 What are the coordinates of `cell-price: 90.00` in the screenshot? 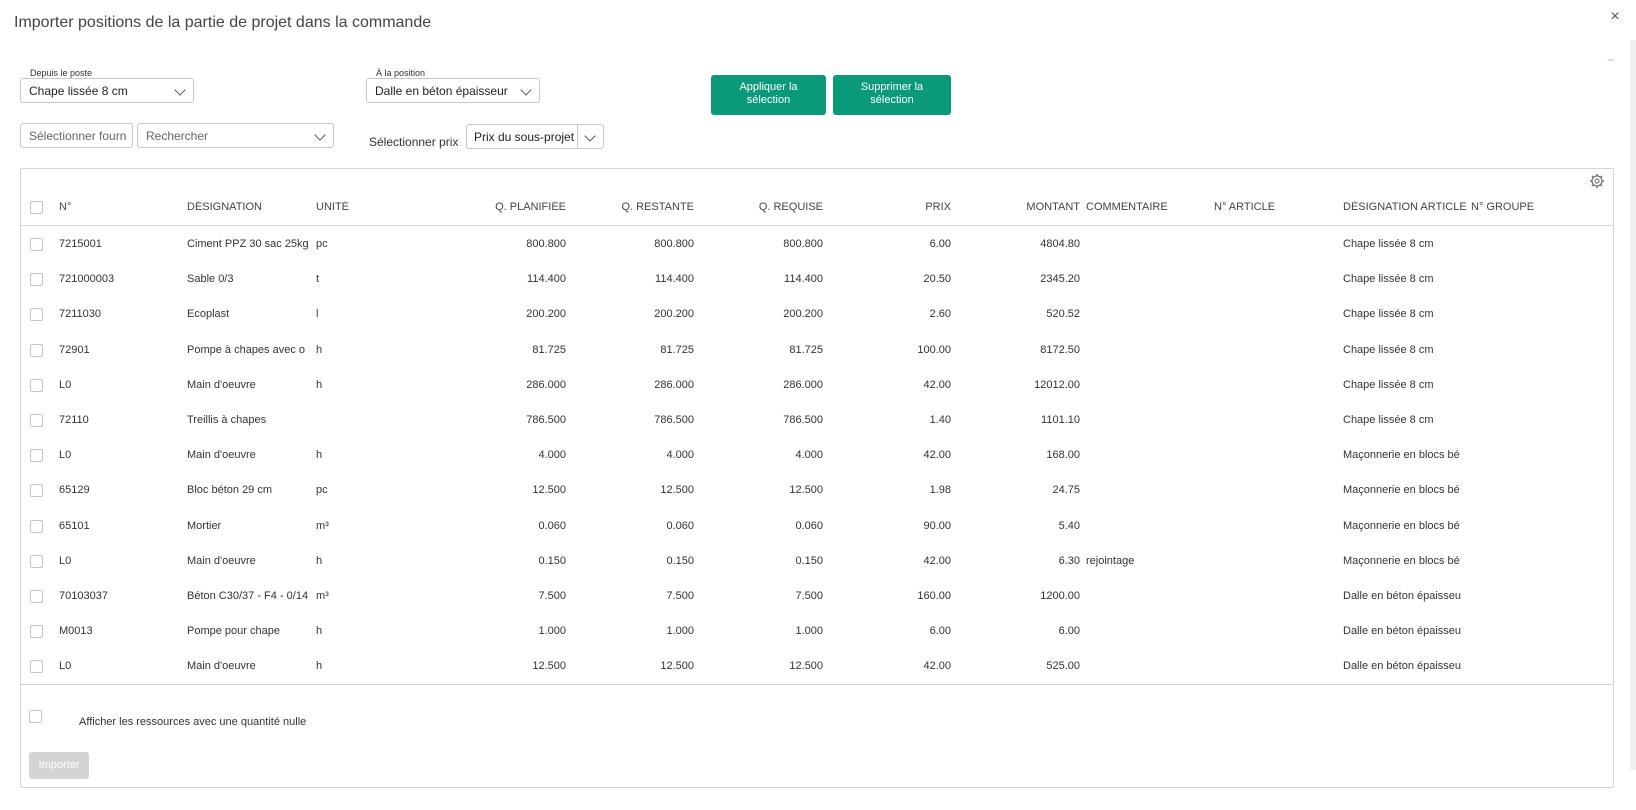 It's located at (937, 525).